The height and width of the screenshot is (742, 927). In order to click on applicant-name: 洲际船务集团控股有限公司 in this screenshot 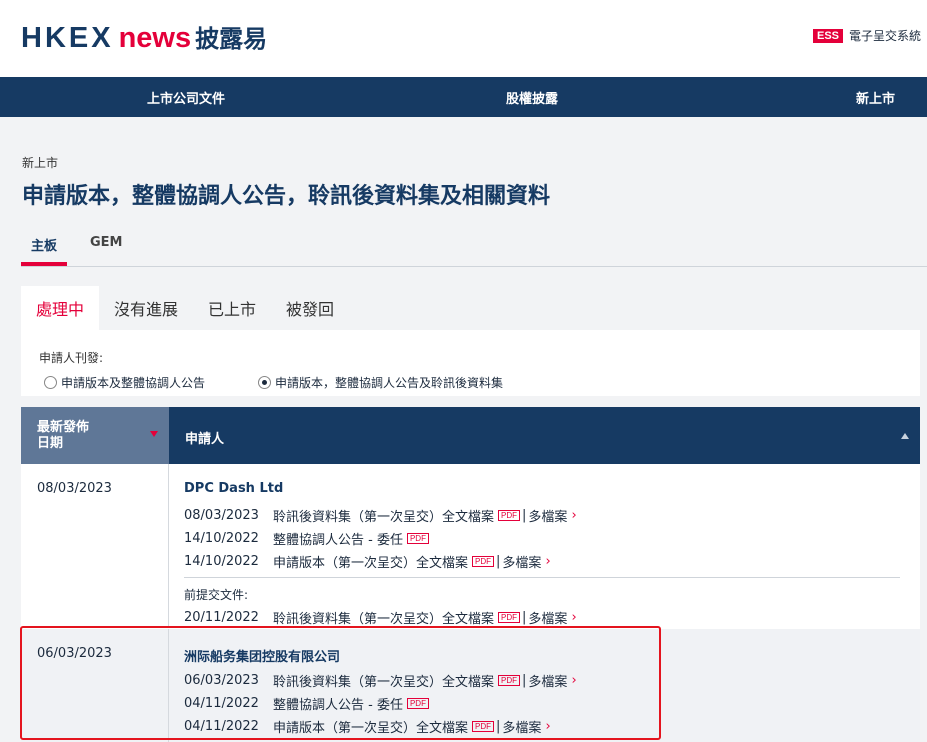, I will do `click(262, 655)`.